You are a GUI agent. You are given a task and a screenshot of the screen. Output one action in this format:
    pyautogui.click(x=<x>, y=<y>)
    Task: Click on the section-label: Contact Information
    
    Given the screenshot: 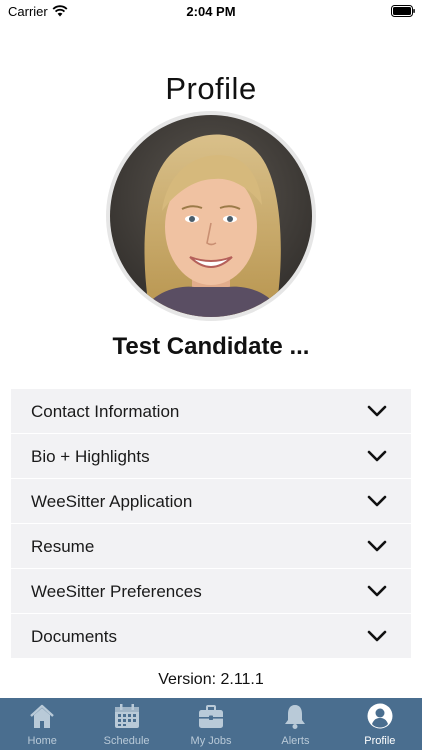 What is the action you would take?
    pyautogui.click(x=105, y=411)
    